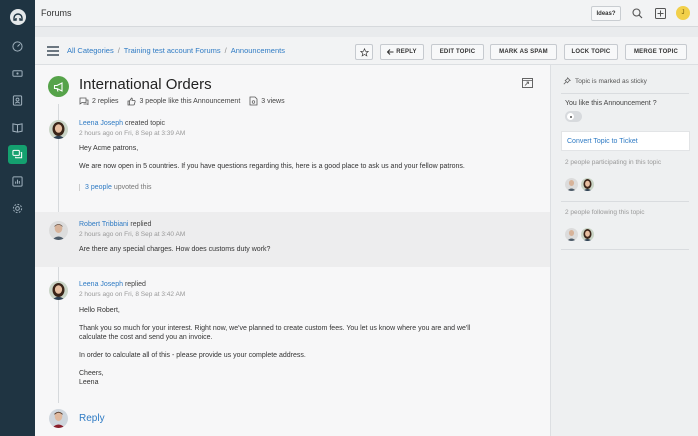 The height and width of the screenshot is (436, 698). Describe the element at coordinates (660, 13) in the screenshot. I see `add-icon` at that location.